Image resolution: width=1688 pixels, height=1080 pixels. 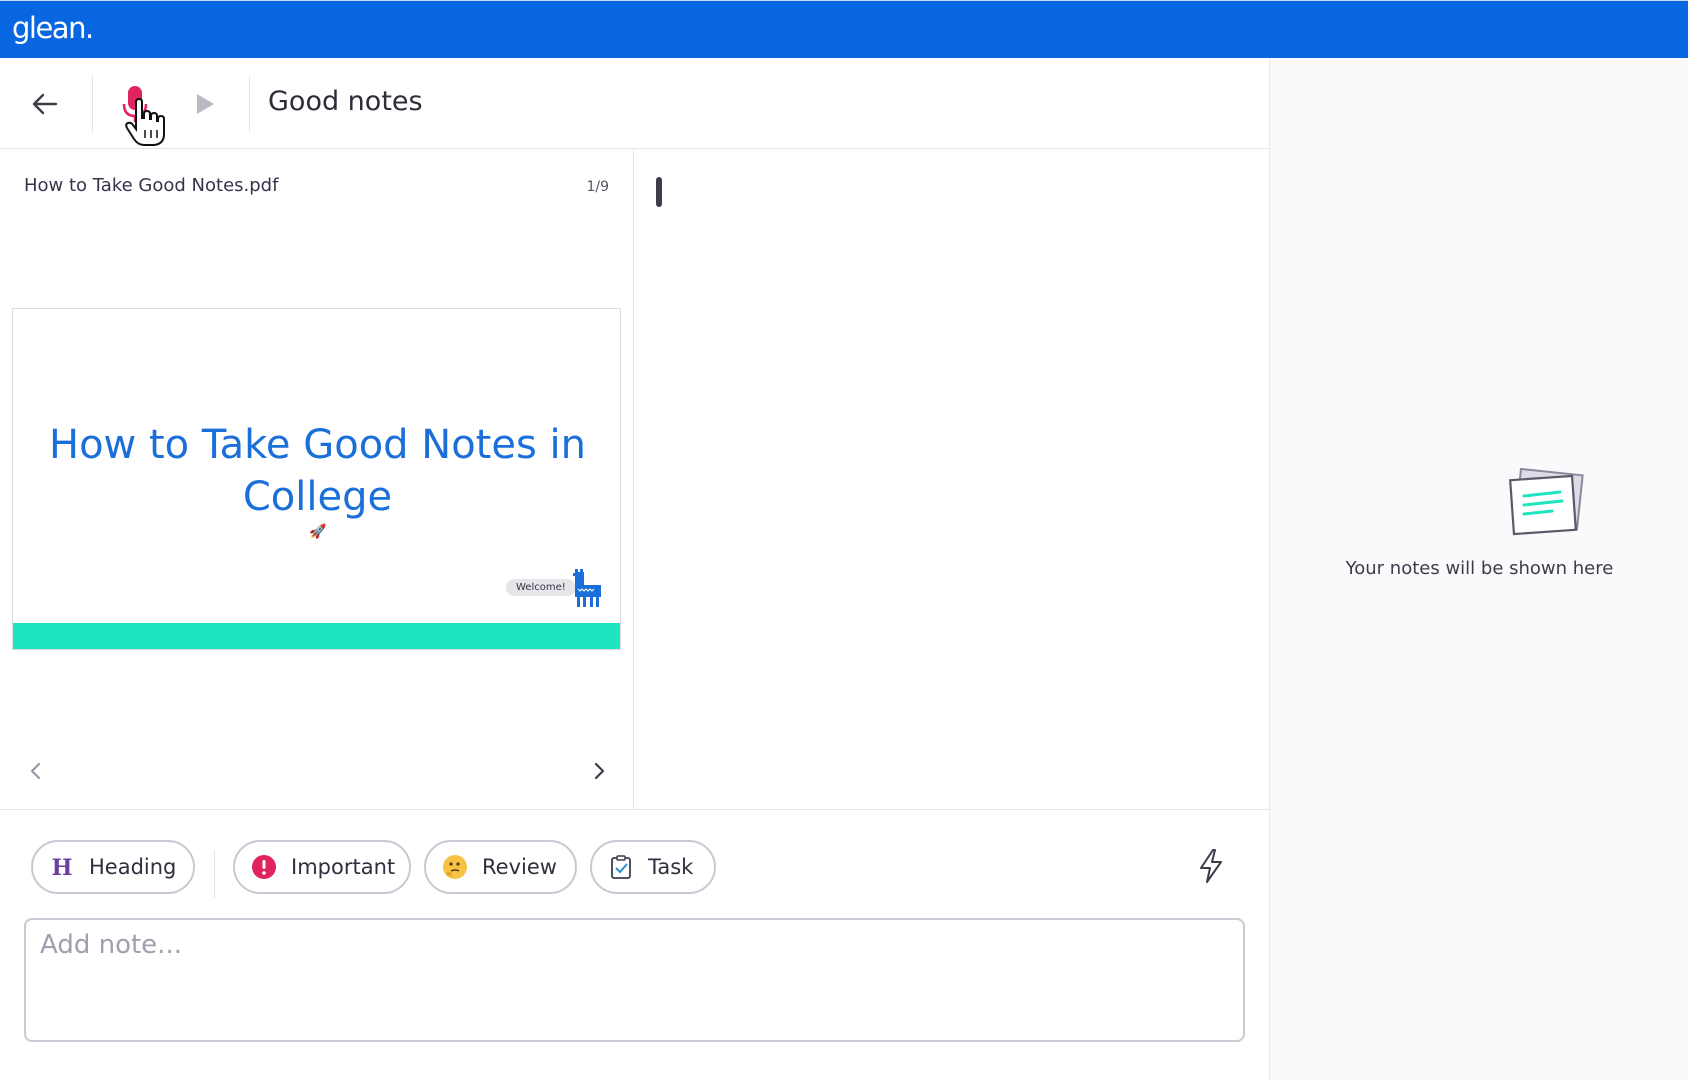 What do you see at coordinates (264, 867) in the screenshot?
I see `exclamation-icon` at bounding box center [264, 867].